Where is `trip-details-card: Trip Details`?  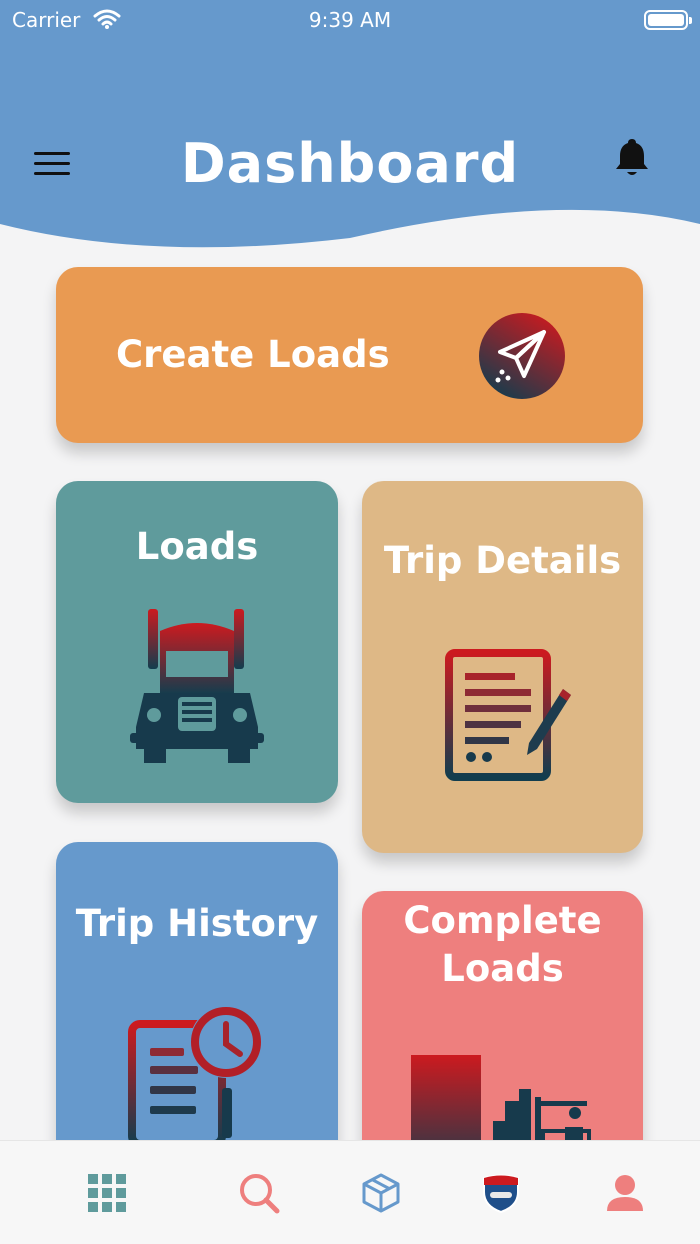 trip-details-card: Trip Details is located at coordinates (502, 667).